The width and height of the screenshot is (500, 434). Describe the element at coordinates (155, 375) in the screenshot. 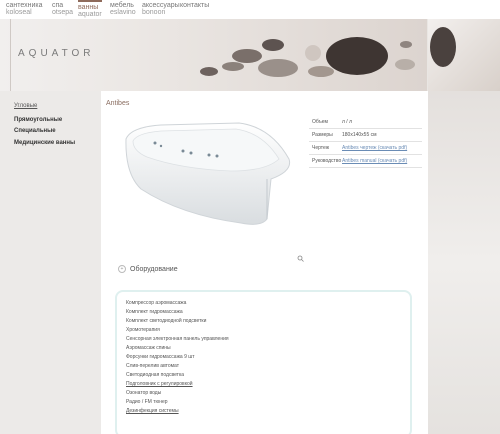

I see `list-item: Светодиодная подсветка` at that location.